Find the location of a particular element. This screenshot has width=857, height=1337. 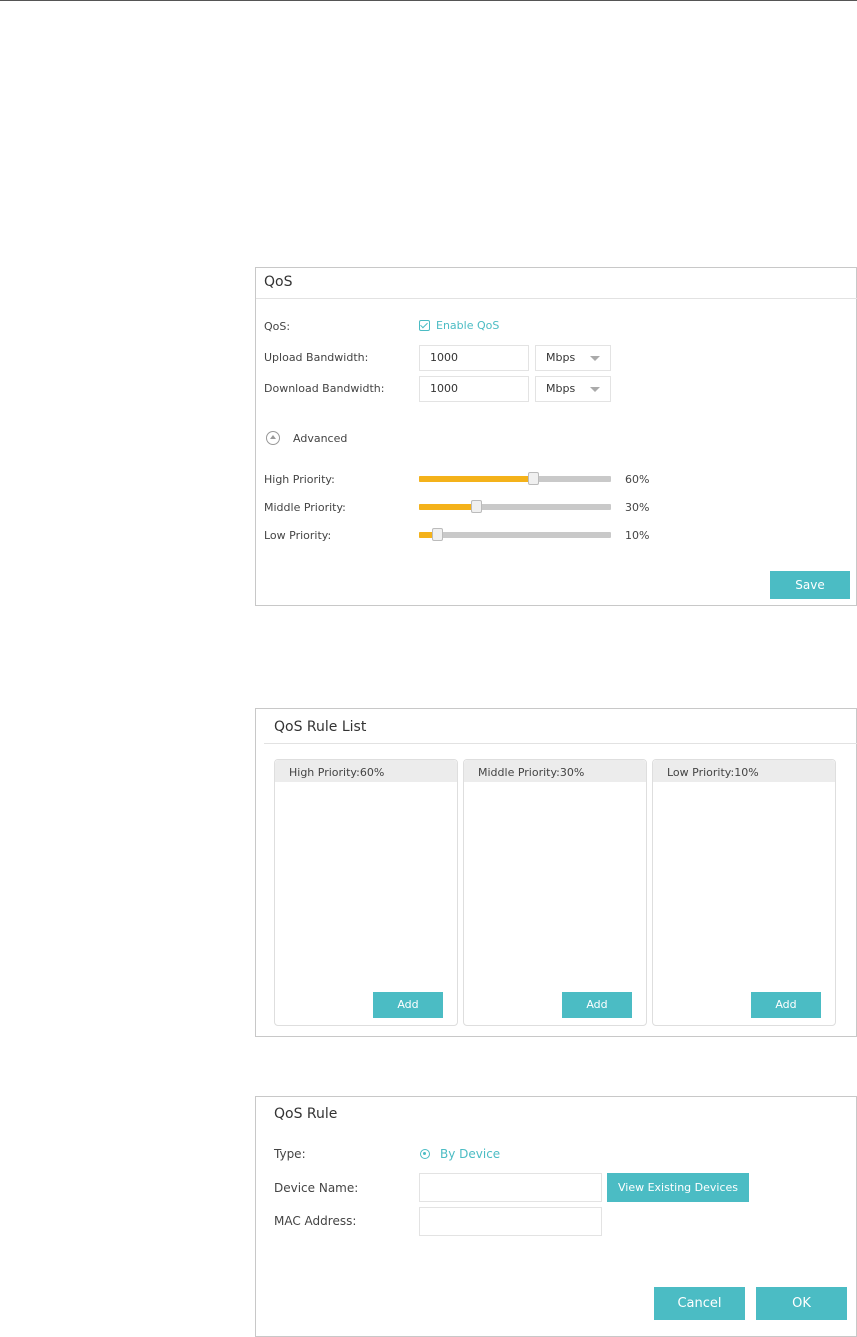

enable-qos-checkbox is located at coordinates (424, 325).